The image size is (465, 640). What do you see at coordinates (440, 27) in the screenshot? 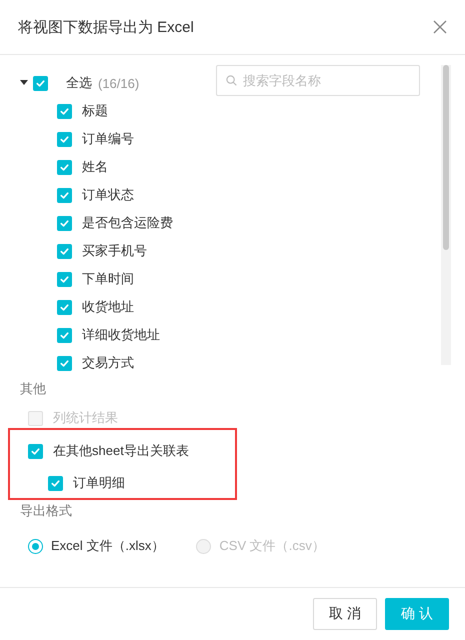
I see `close-icon` at bounding box center [440, 27].